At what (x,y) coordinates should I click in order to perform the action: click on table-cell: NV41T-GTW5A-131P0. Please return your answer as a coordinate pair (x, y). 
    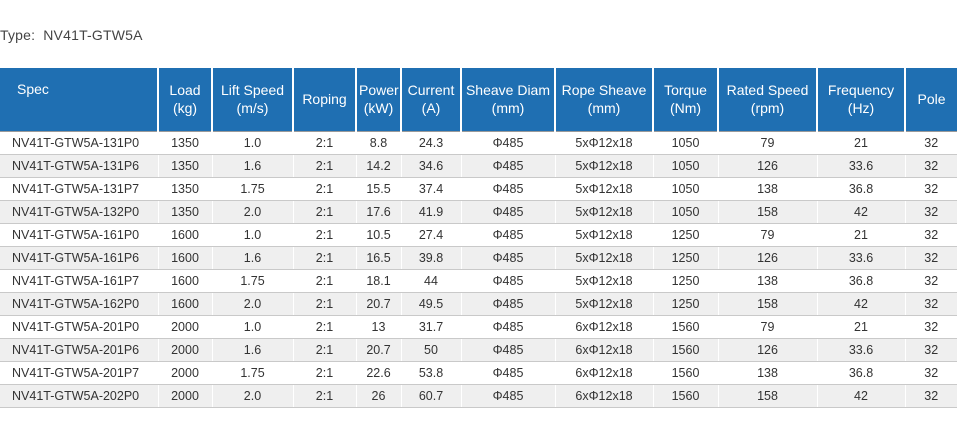
    Looking at the image, I should click on (79, 142).